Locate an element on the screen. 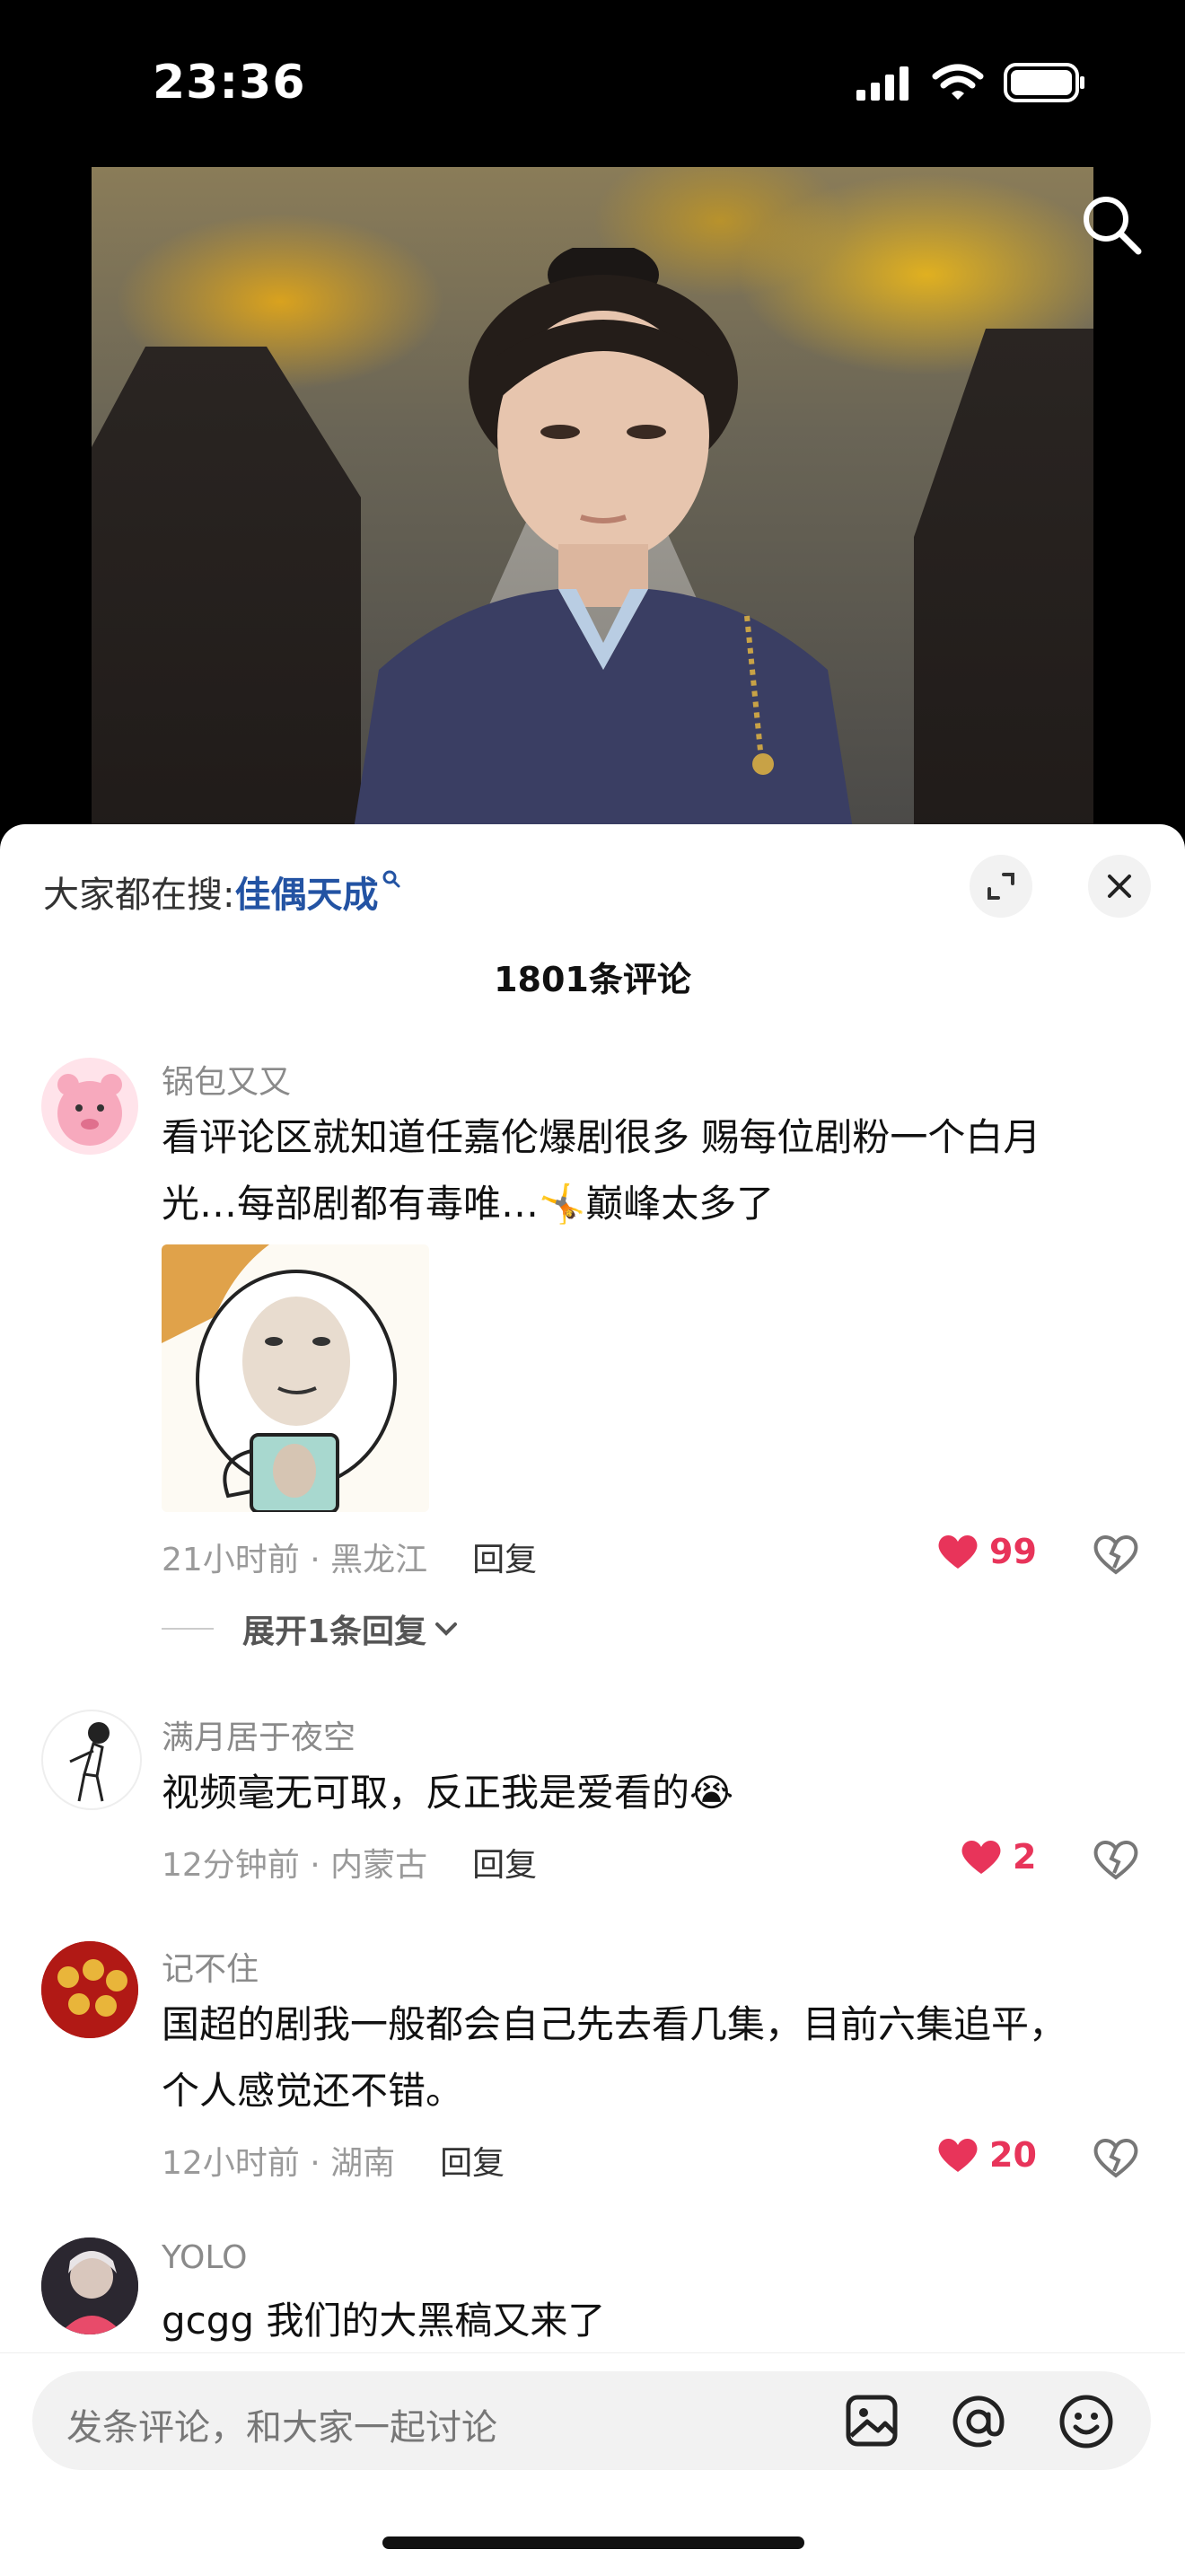 The image size is (1185, 2576). wifi-icon is located at coordinates (958, 82).